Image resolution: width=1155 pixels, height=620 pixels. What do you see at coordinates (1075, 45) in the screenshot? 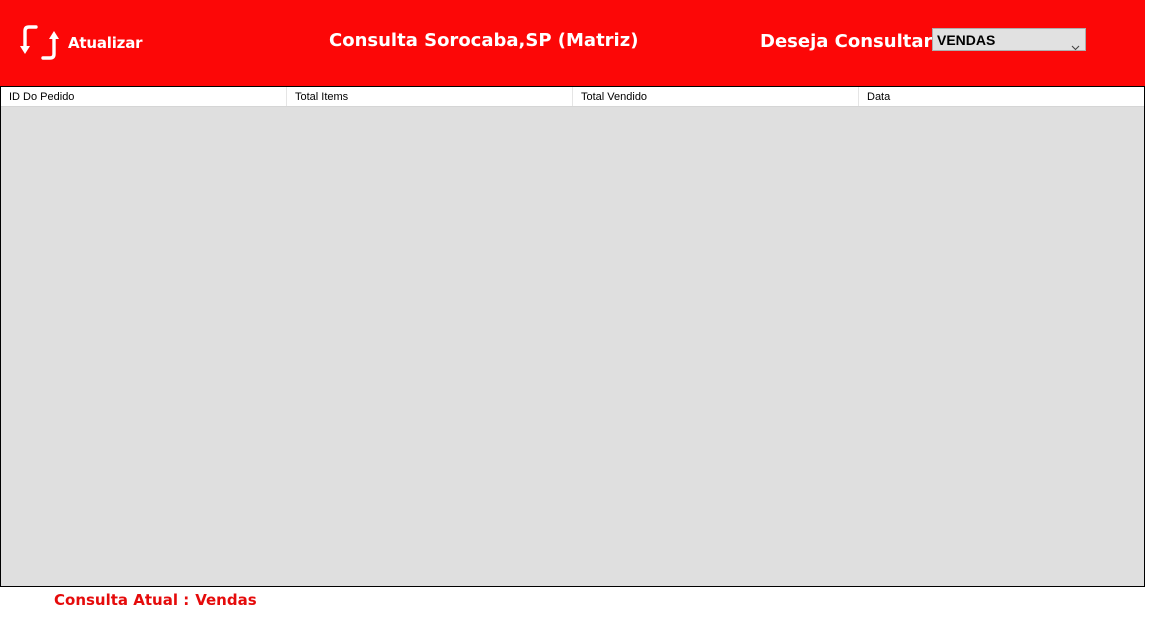
I see `chevron-down-icon` at bounding box center [1075, 45].